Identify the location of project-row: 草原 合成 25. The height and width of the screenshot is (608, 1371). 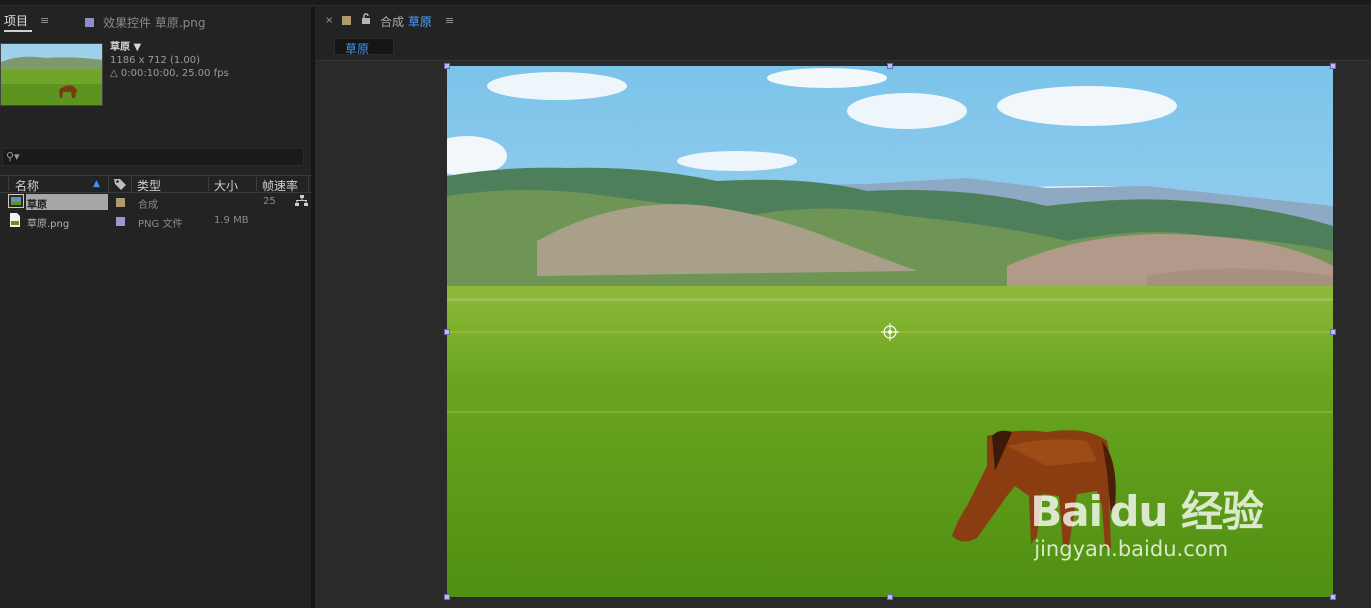
(155, 202).